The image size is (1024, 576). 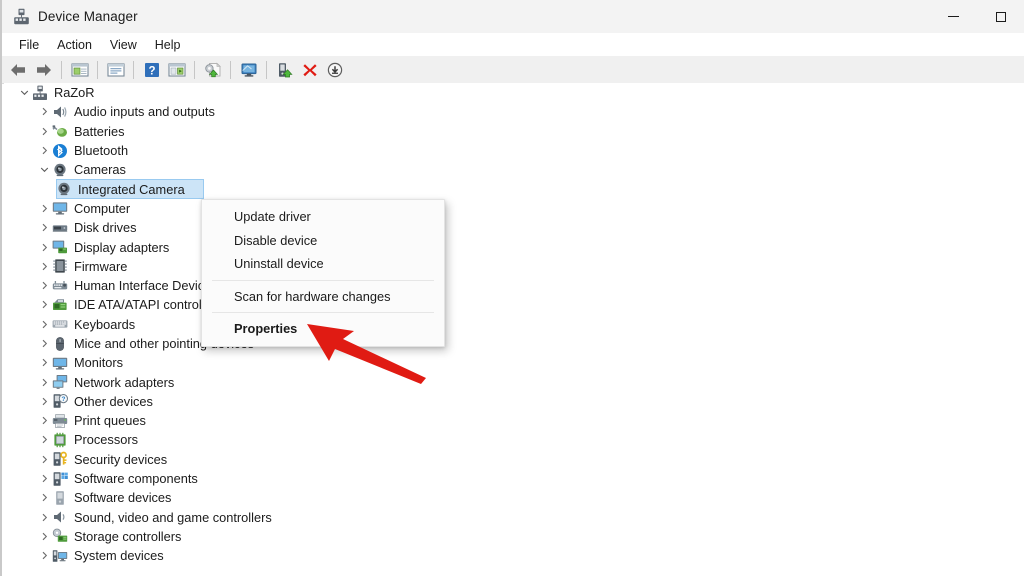 I want to click on hid-icon, so click(x=60, y=286).